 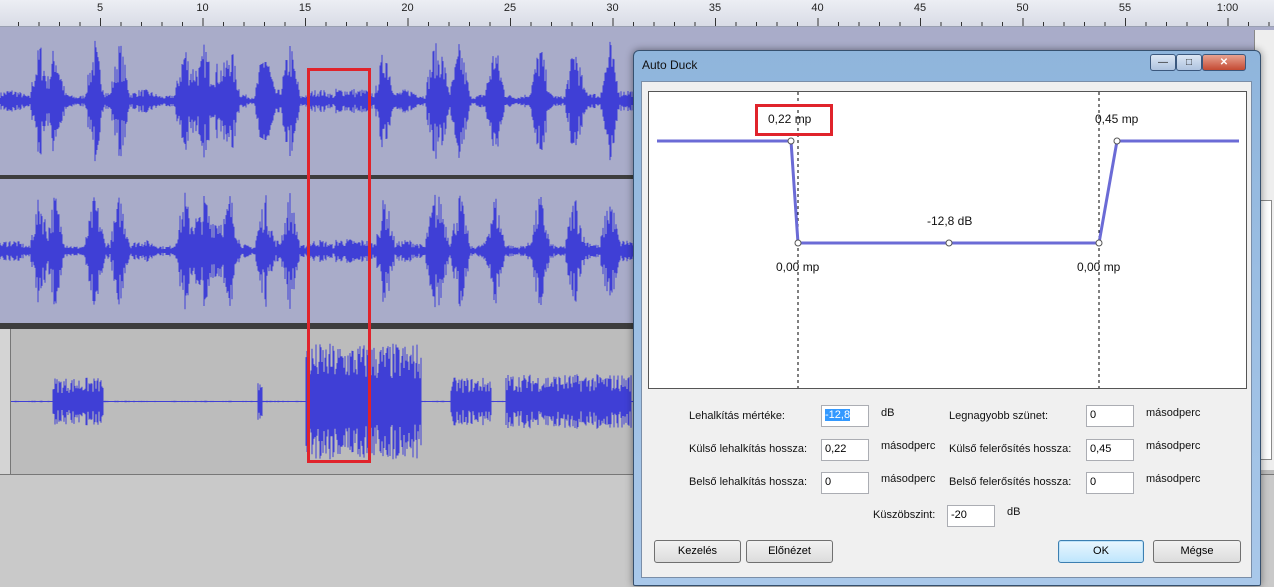 What do you see at coordinates (1173, 413) in the screenshot?
I see `max-pause-unit: másodperc` at bounding box center [1173, 413].